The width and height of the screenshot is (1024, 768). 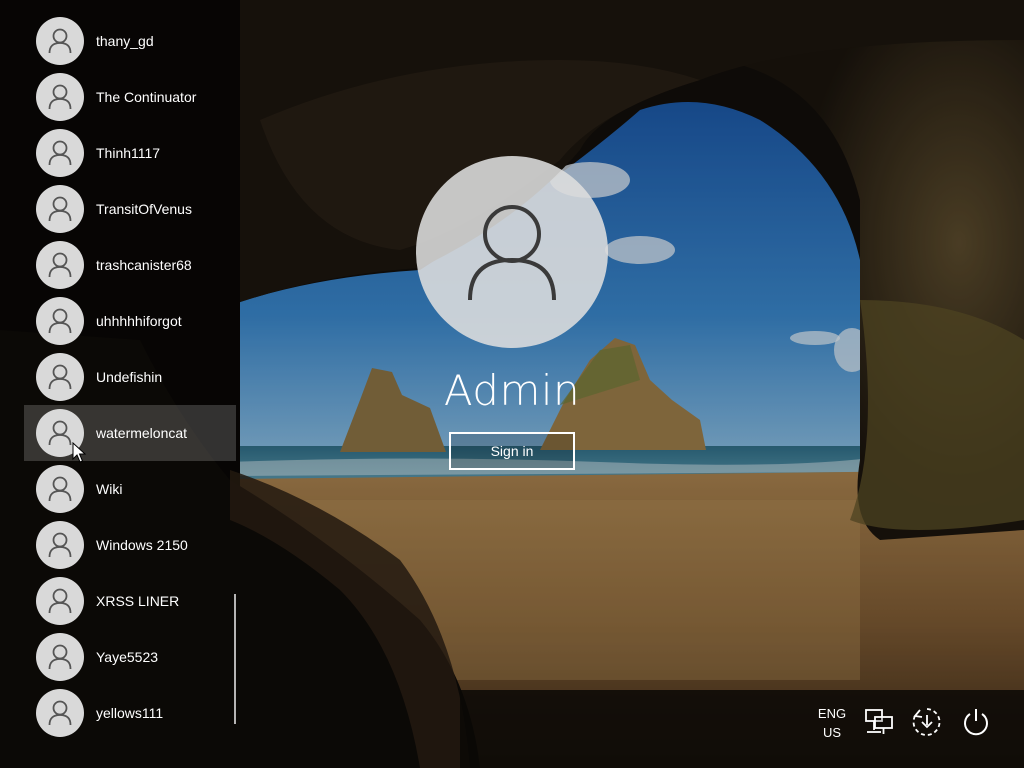 What do you see at coordinates (832, 713) in the screenshot?
I see `language-code: ENG` at bounding box center [832, 713].